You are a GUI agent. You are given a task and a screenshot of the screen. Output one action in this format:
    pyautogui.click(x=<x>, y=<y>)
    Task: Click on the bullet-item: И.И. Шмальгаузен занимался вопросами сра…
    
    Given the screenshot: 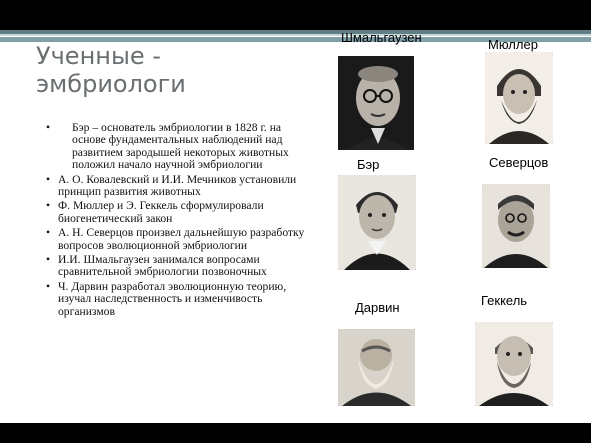 What is the action you would take?
    pyautogui.click(x=178, y=266)
    